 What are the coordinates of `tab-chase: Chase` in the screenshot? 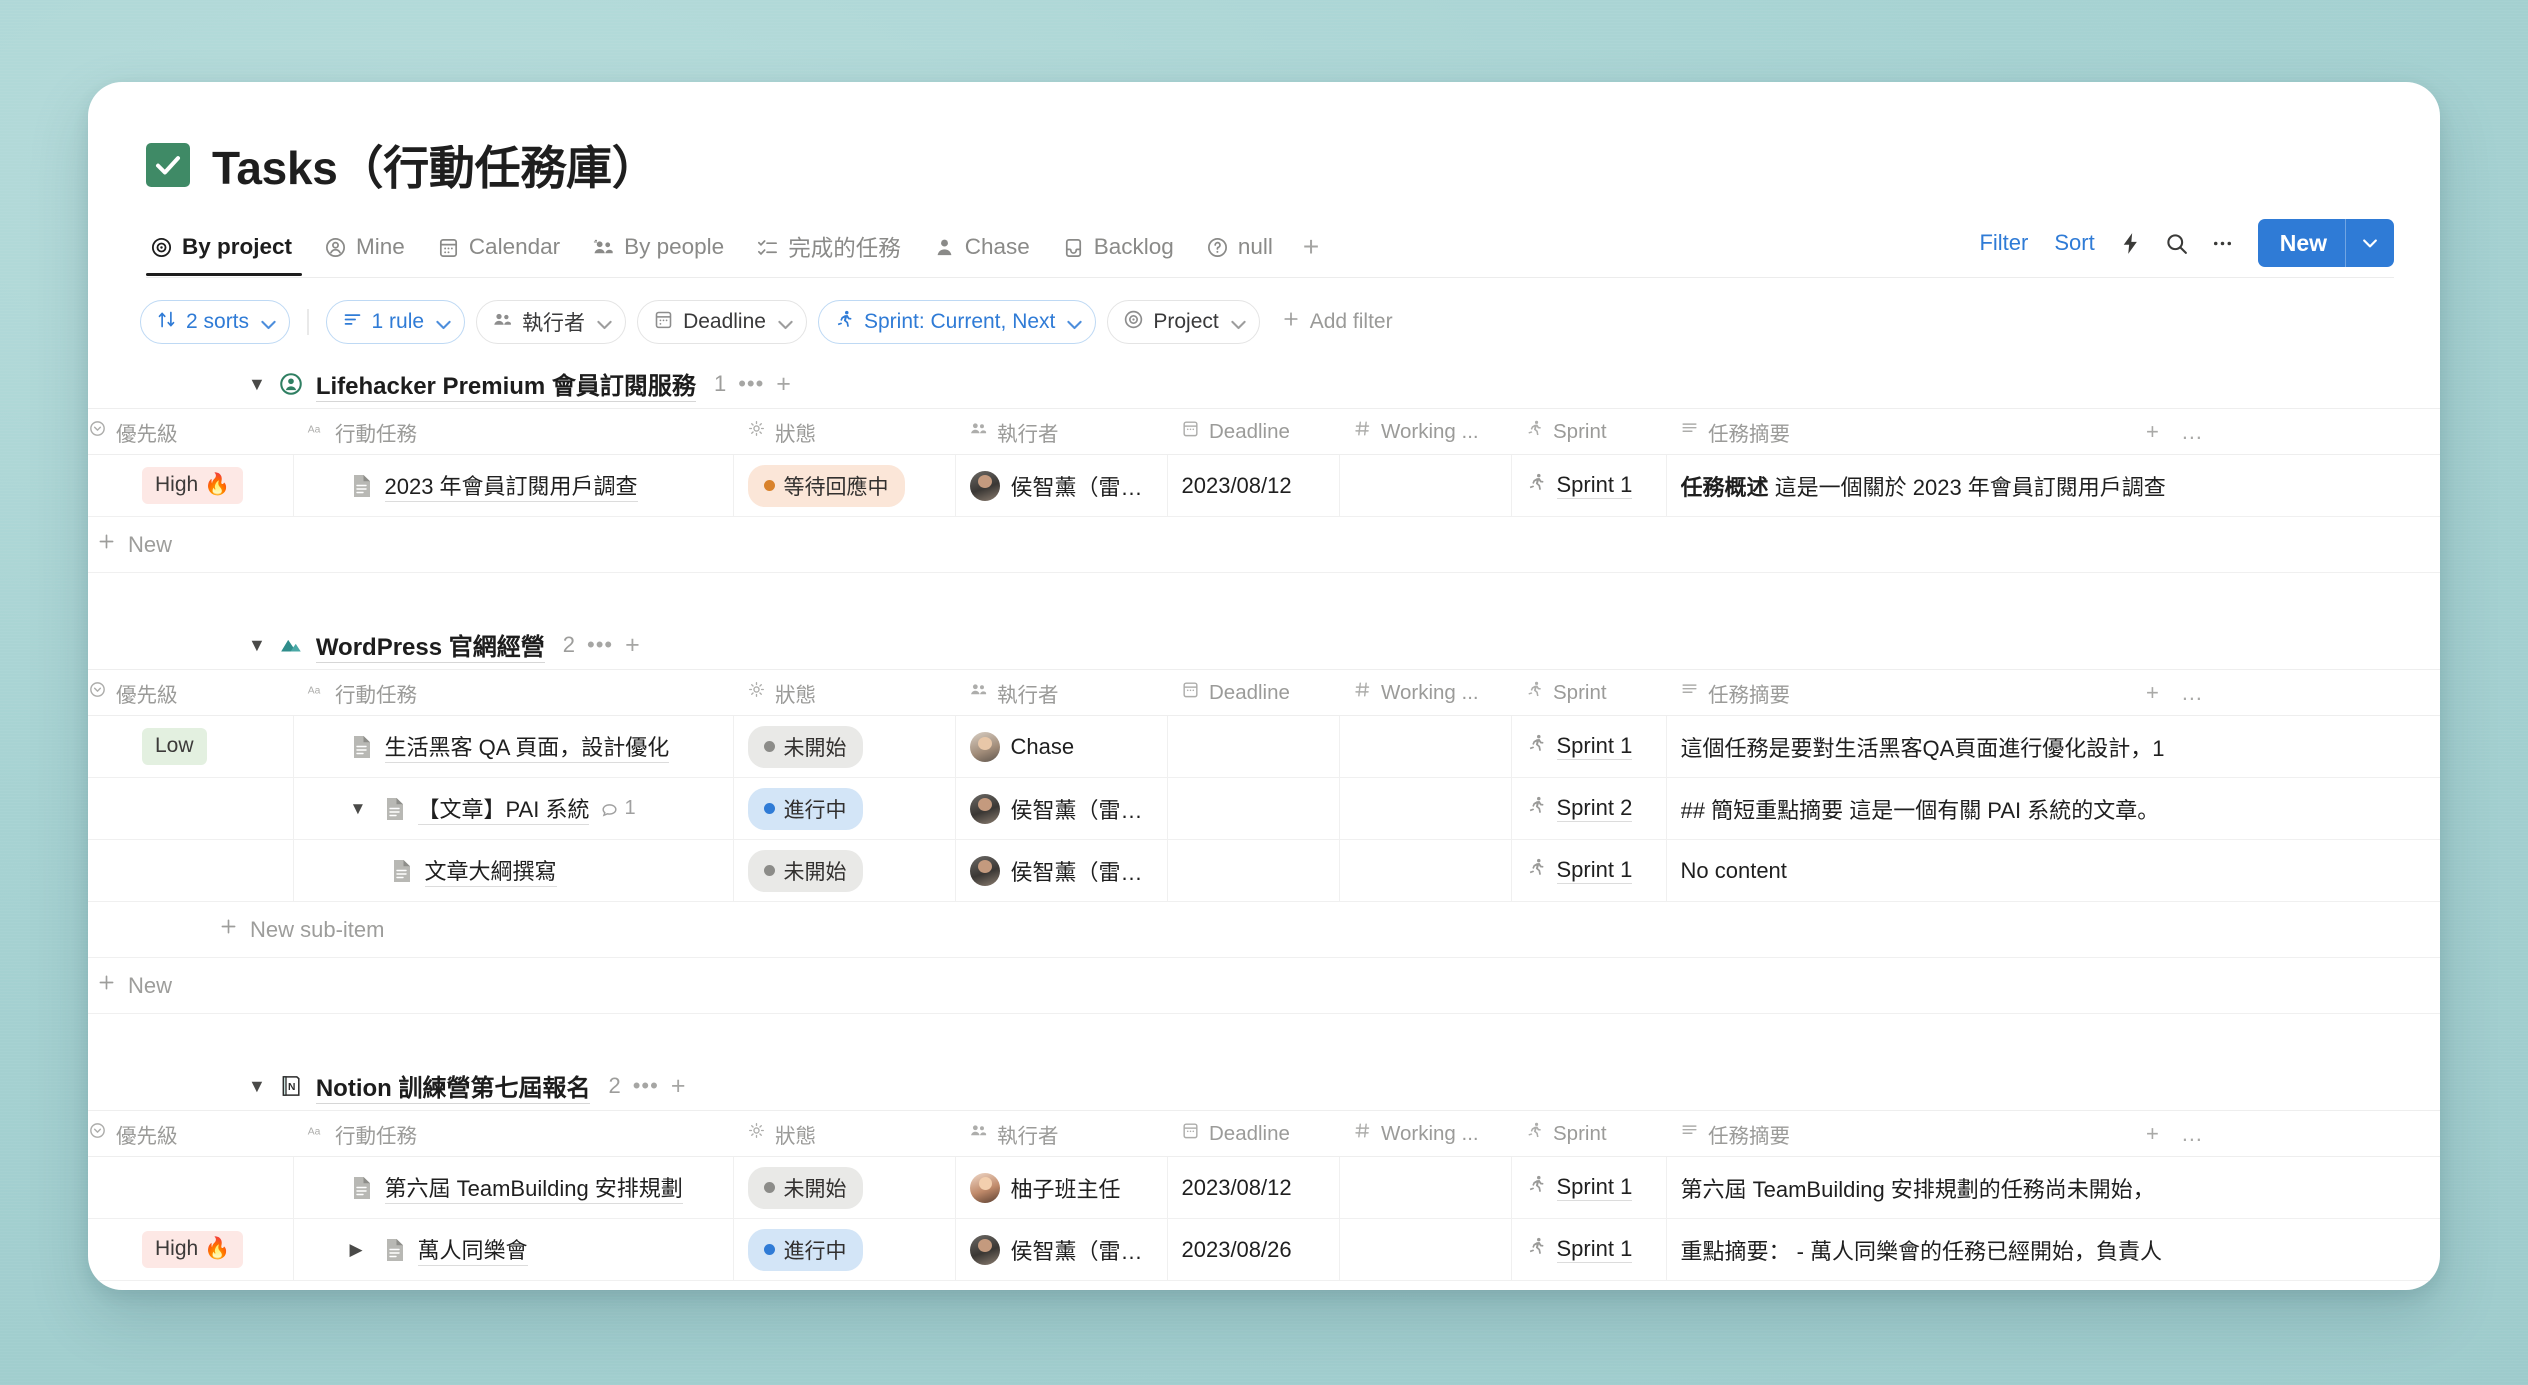 It's located at (981, 254).